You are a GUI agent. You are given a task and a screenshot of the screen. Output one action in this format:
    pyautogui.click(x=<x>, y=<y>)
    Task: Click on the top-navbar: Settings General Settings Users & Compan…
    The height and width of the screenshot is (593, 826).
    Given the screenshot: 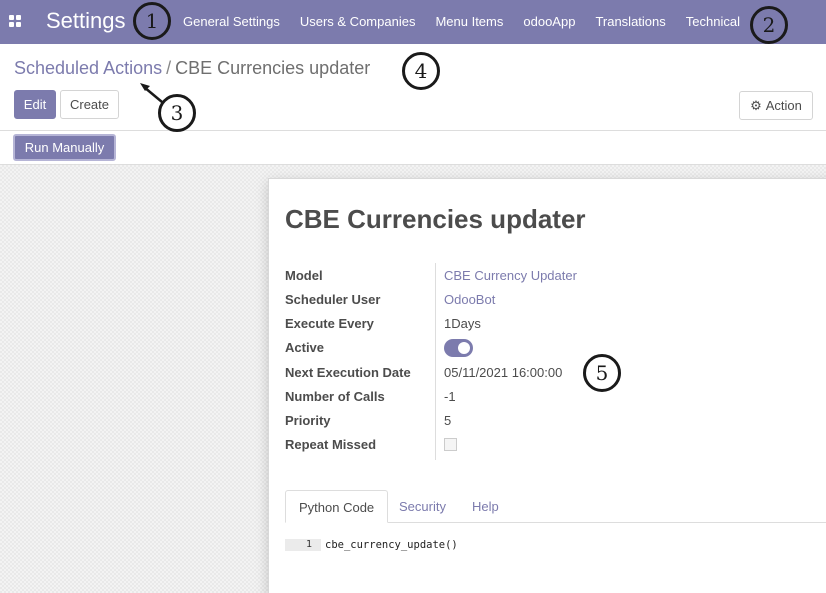 What is the action you would take?
    pyautogui.click(x=413, y=22)
    